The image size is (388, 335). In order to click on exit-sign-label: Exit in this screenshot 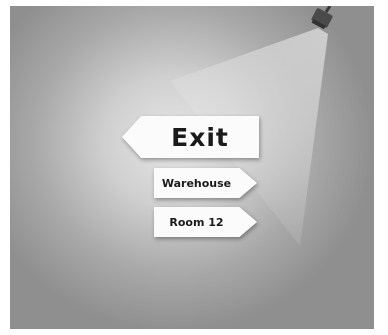, I will do `click(200, 137)`.